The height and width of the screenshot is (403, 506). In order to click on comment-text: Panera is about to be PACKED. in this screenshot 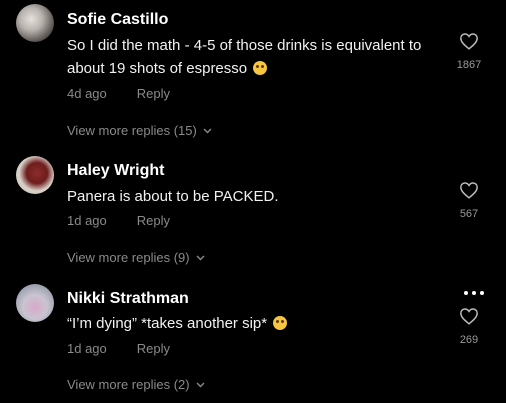, I will do `click(262, 196)`.